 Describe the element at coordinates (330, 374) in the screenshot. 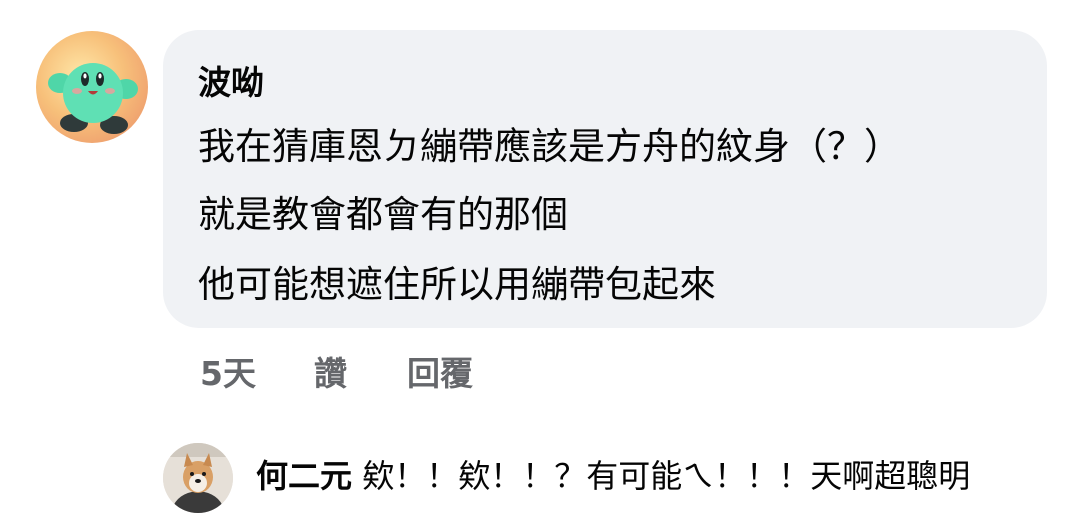

I see `like-button: 讚` at that location.